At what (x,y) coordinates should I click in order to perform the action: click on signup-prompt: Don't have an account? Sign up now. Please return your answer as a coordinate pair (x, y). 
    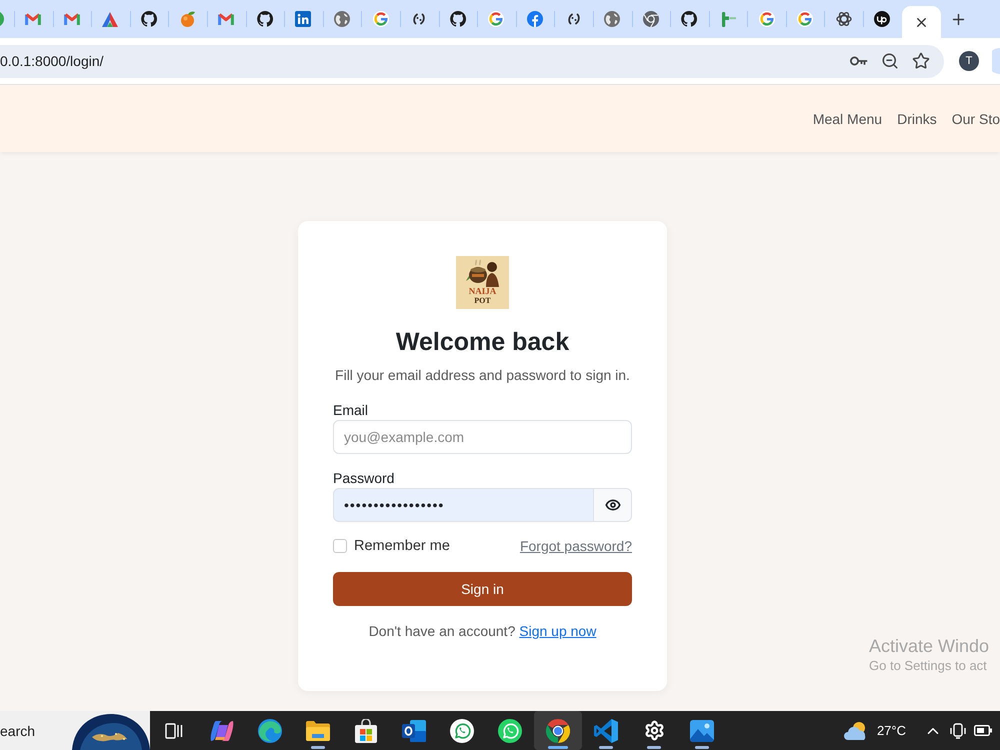
    Looking at the image, I should click on (483, 631).